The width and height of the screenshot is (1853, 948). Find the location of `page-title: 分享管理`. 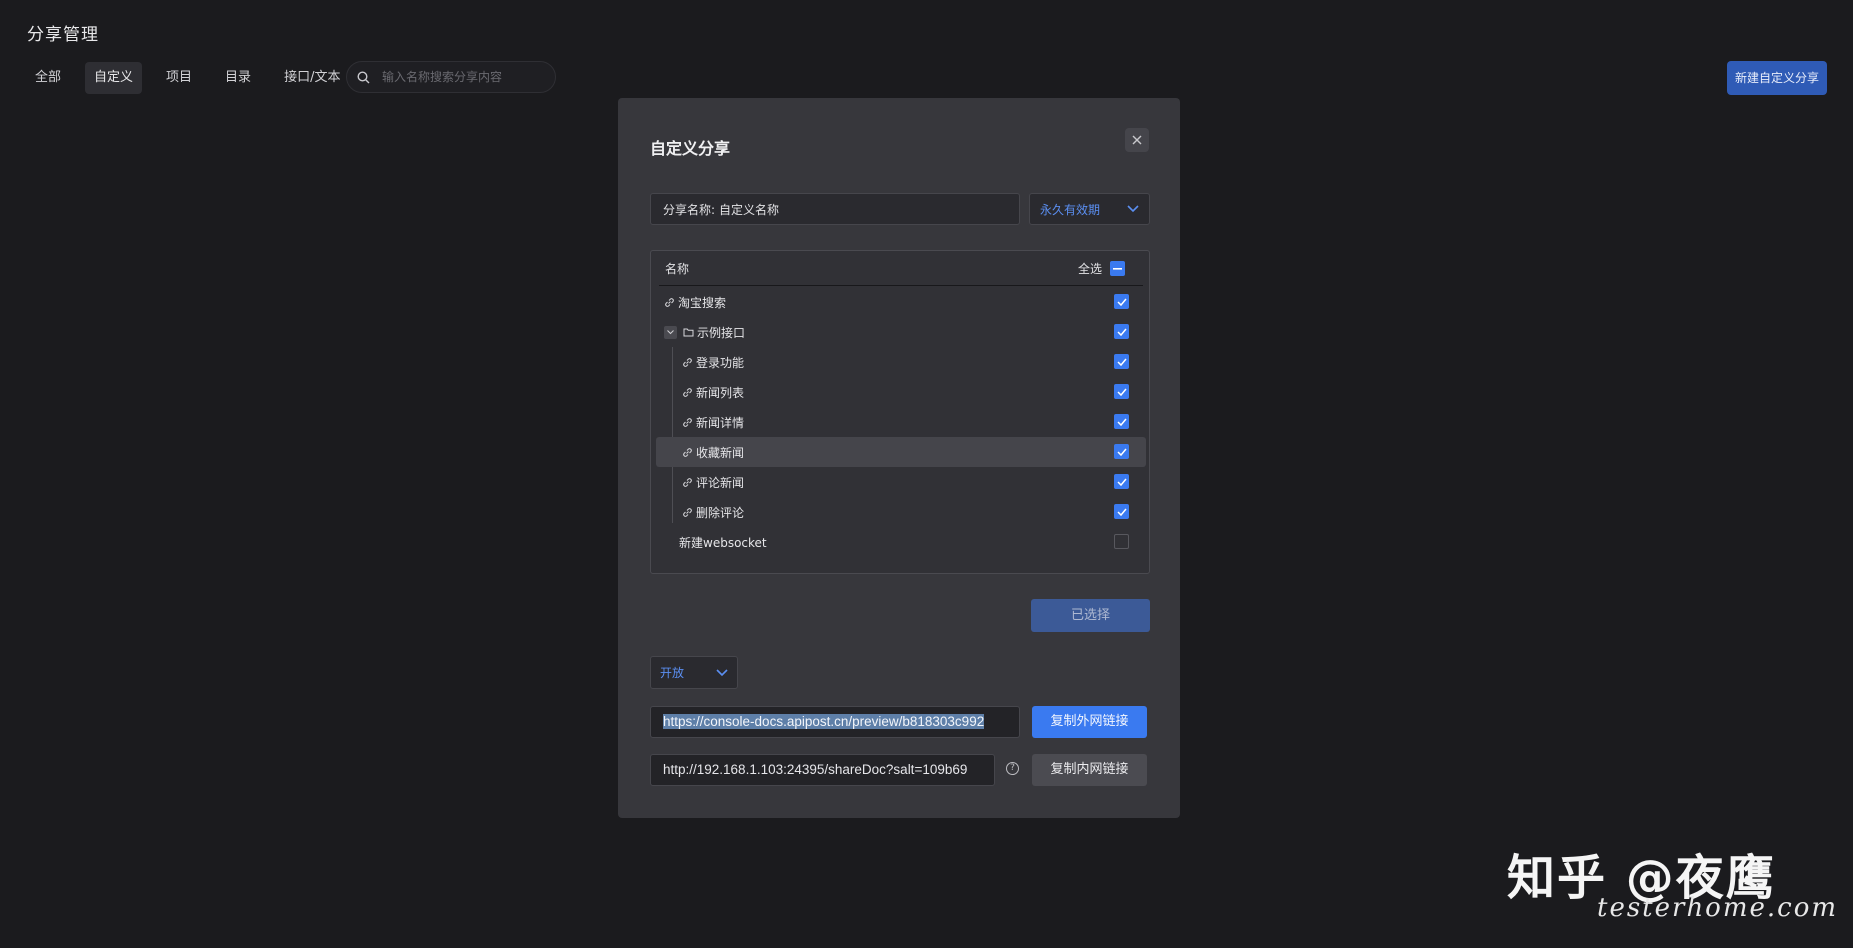

page-title: 分享管理 is located at coordinates (63, 35).